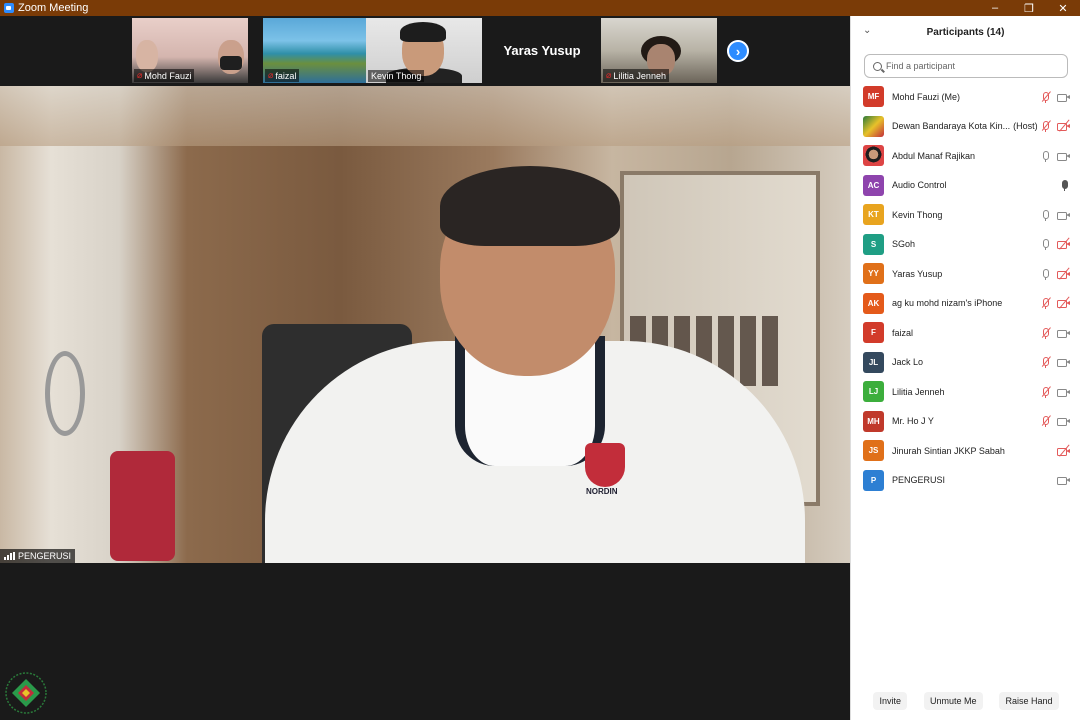 The height and width of the screenshot is (720, 1080). What do you see at coordinates (965, 97) in the screenshot?
I see `participant-row: MF Mohd Fauzi (Me)` at bounding box center [965, 97].